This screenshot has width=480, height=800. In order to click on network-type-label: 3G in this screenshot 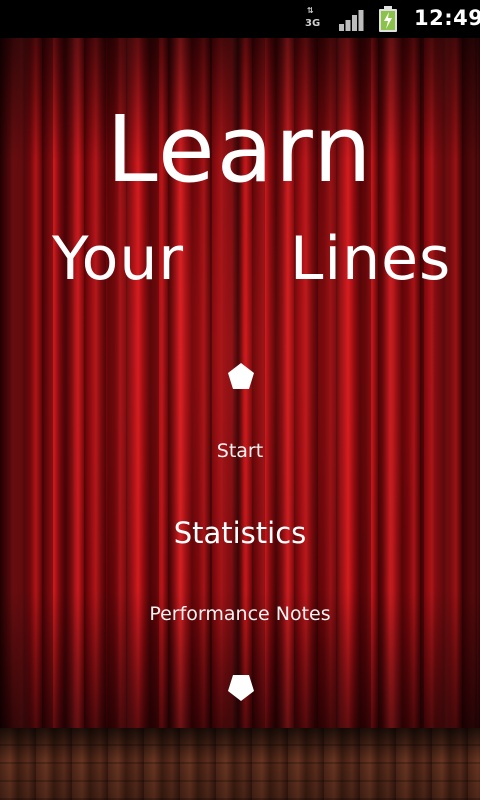, I will do `click(313, 23)`.